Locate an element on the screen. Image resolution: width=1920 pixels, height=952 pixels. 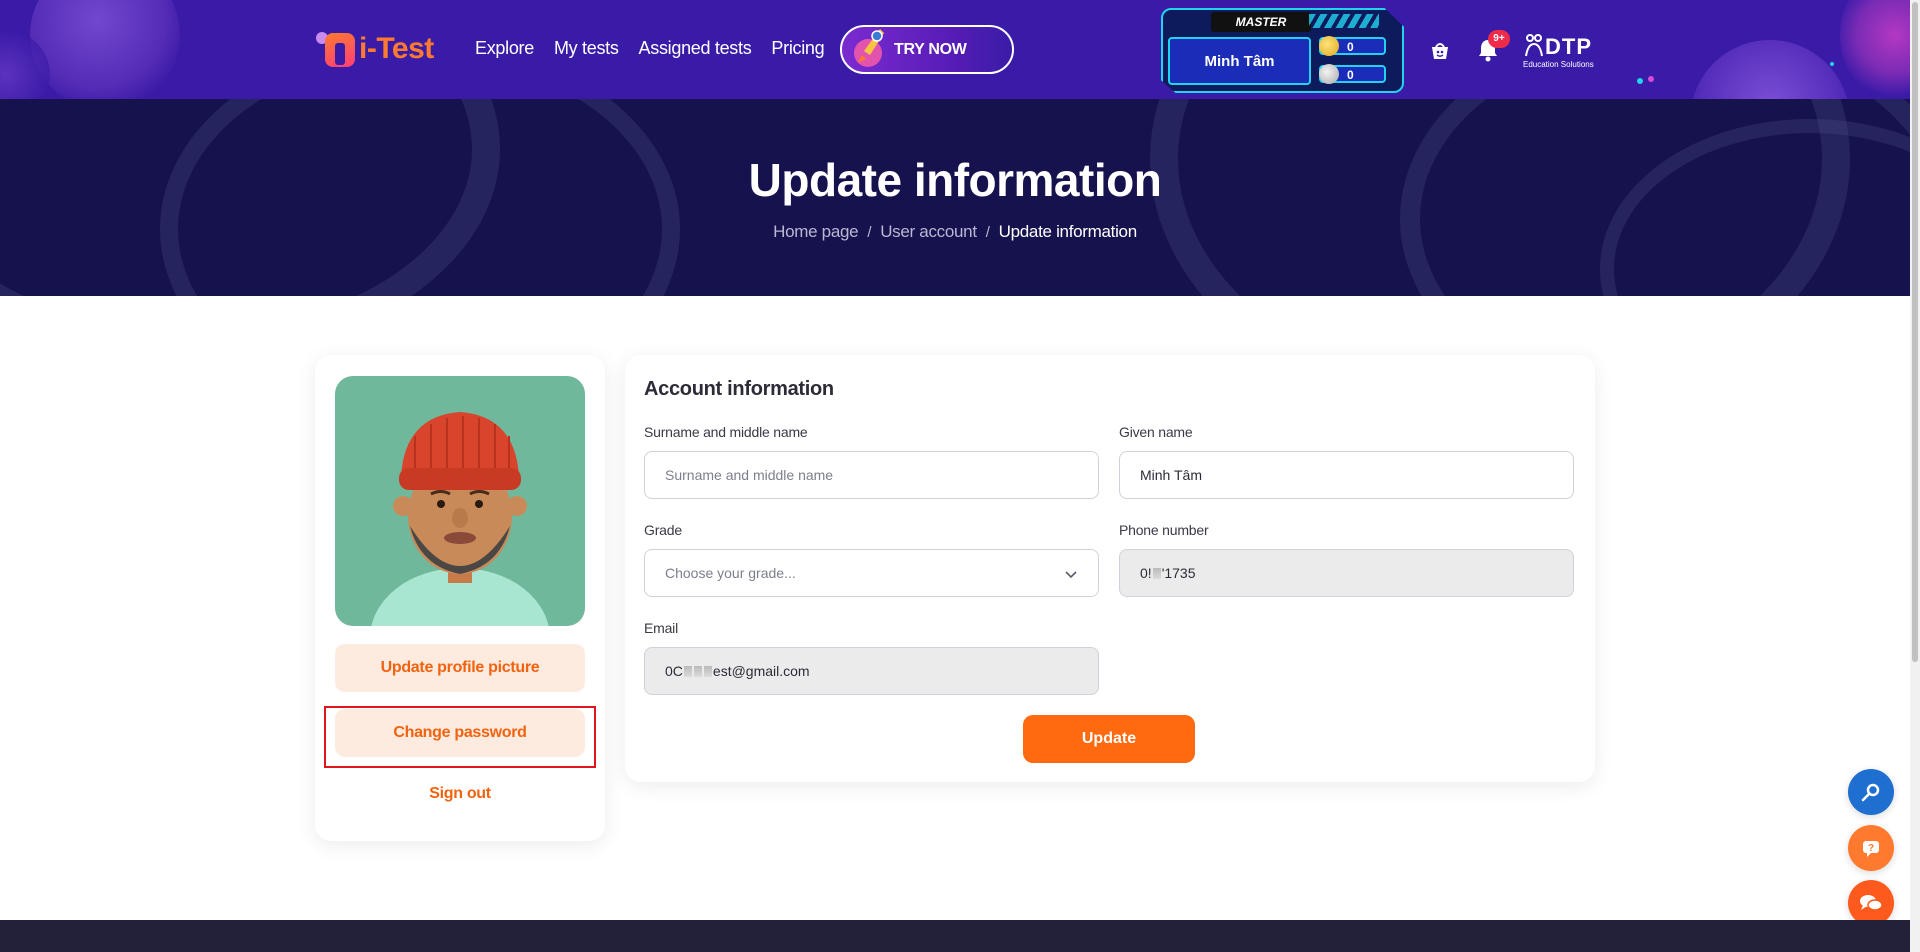
redacted-digits is located at coordinates (1156, 573).